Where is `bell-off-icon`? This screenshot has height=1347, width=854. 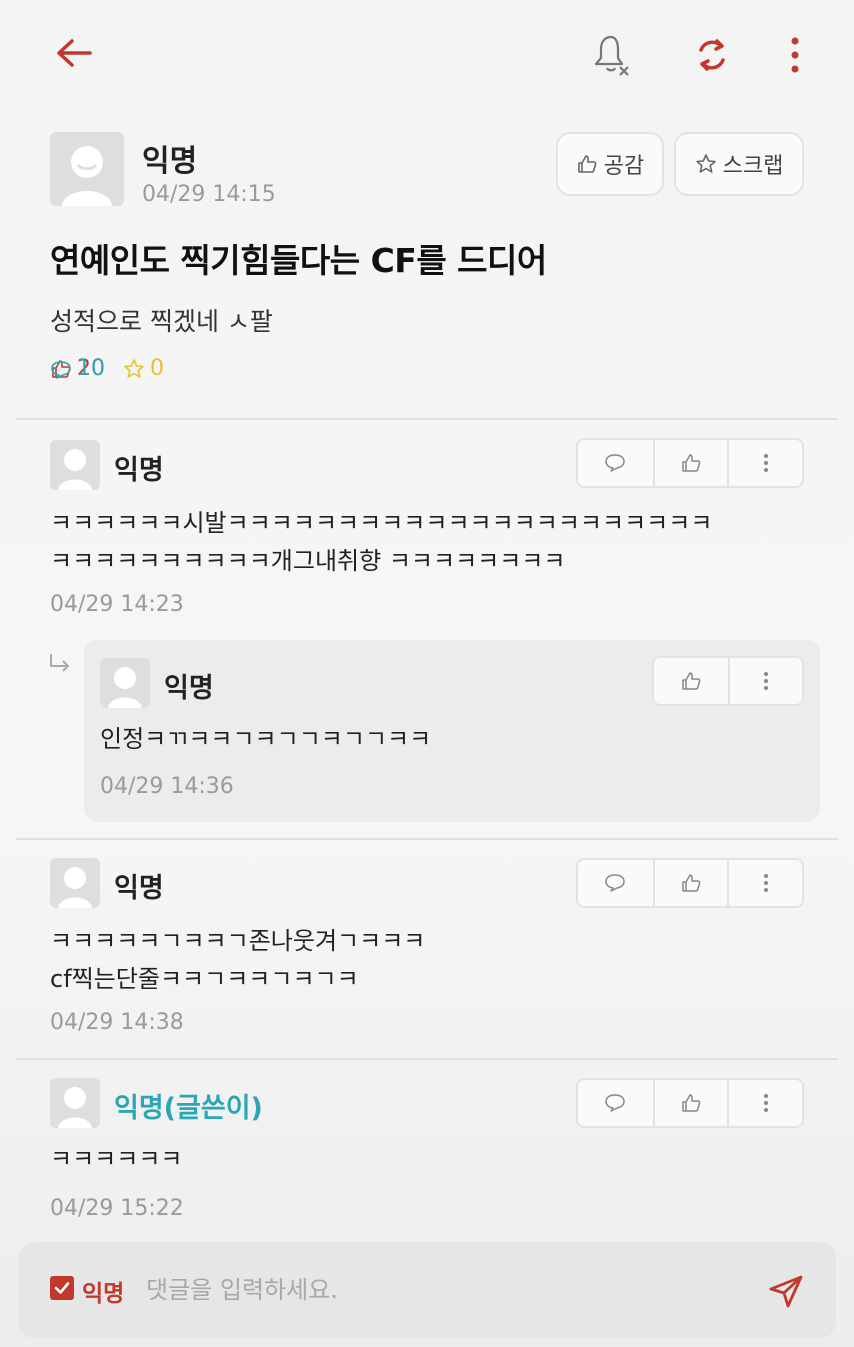 bell-off-icon is located at coordinates (612, 55).